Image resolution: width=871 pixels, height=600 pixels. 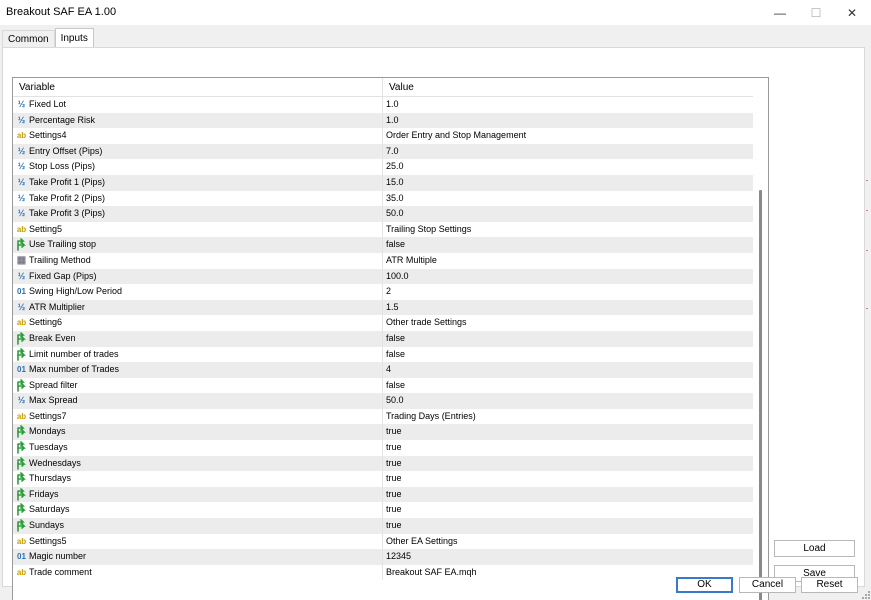 I want to click on table-row: 01 Max number of Trades 4, so click(x=383, y=370).